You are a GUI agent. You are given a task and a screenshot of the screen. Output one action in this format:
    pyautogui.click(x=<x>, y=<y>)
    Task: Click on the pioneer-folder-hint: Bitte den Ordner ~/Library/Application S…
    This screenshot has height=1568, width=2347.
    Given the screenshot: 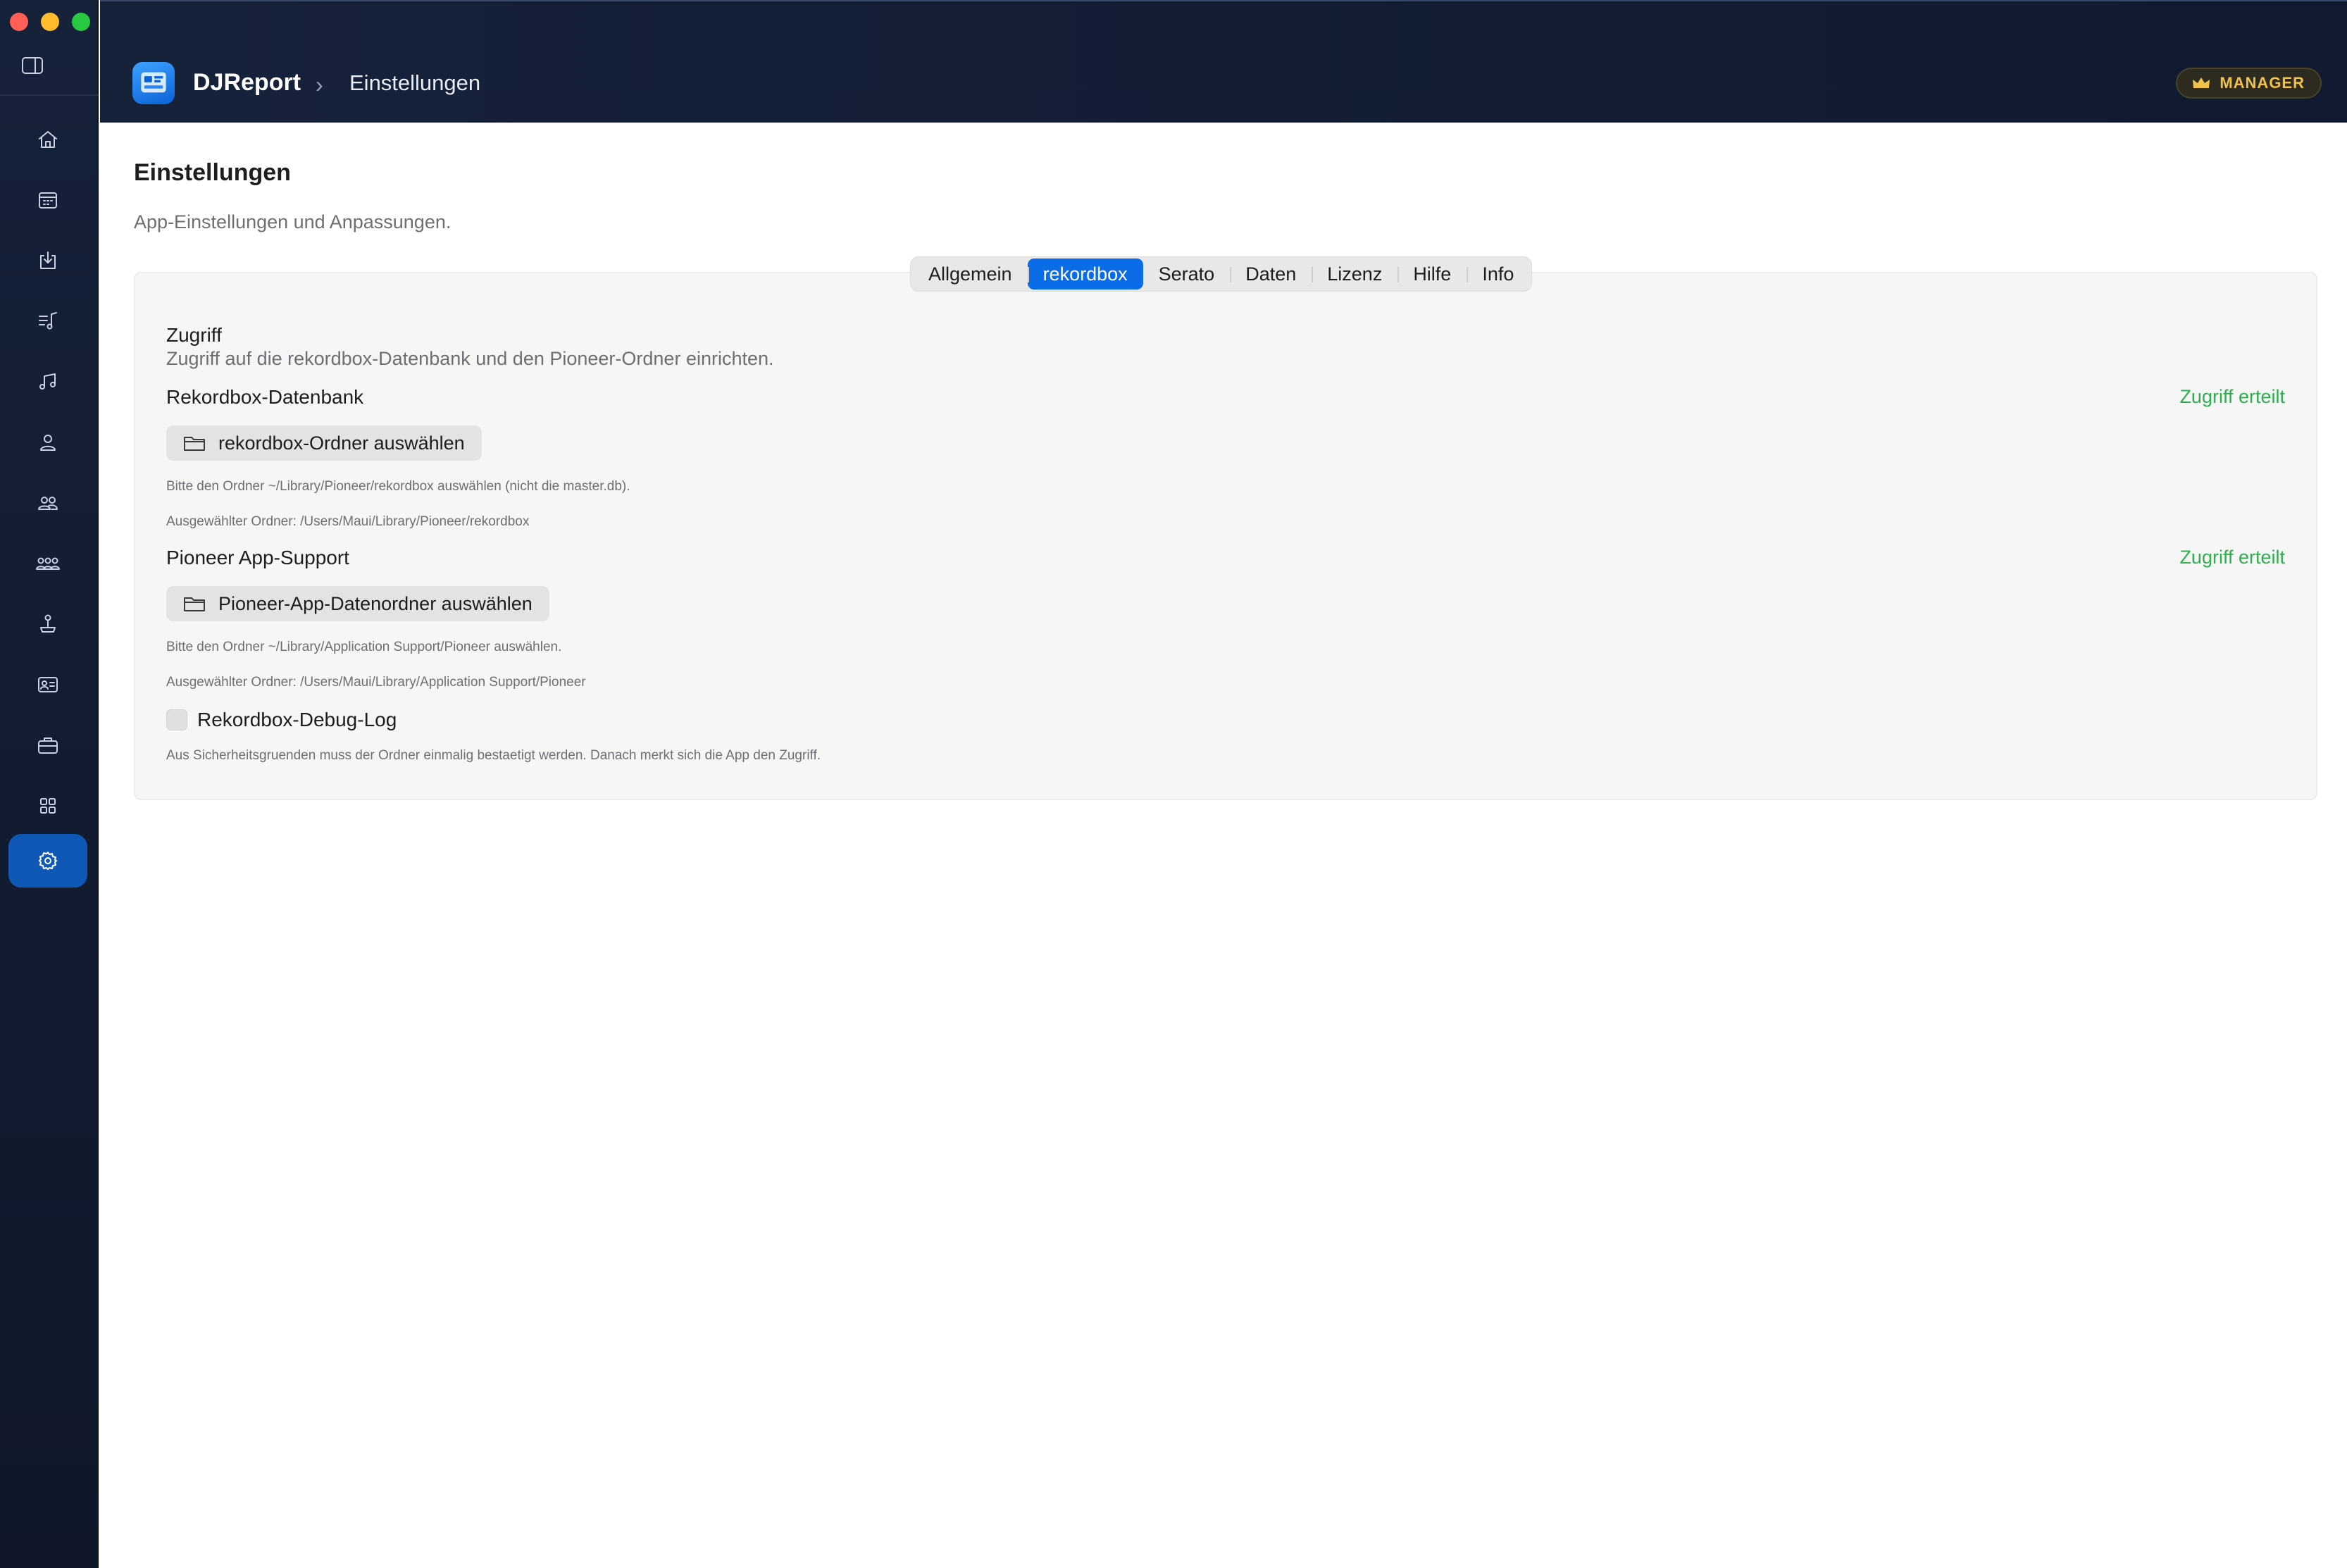 What is the action you would take?
    pyautogui.click(x=364, y=647)
    